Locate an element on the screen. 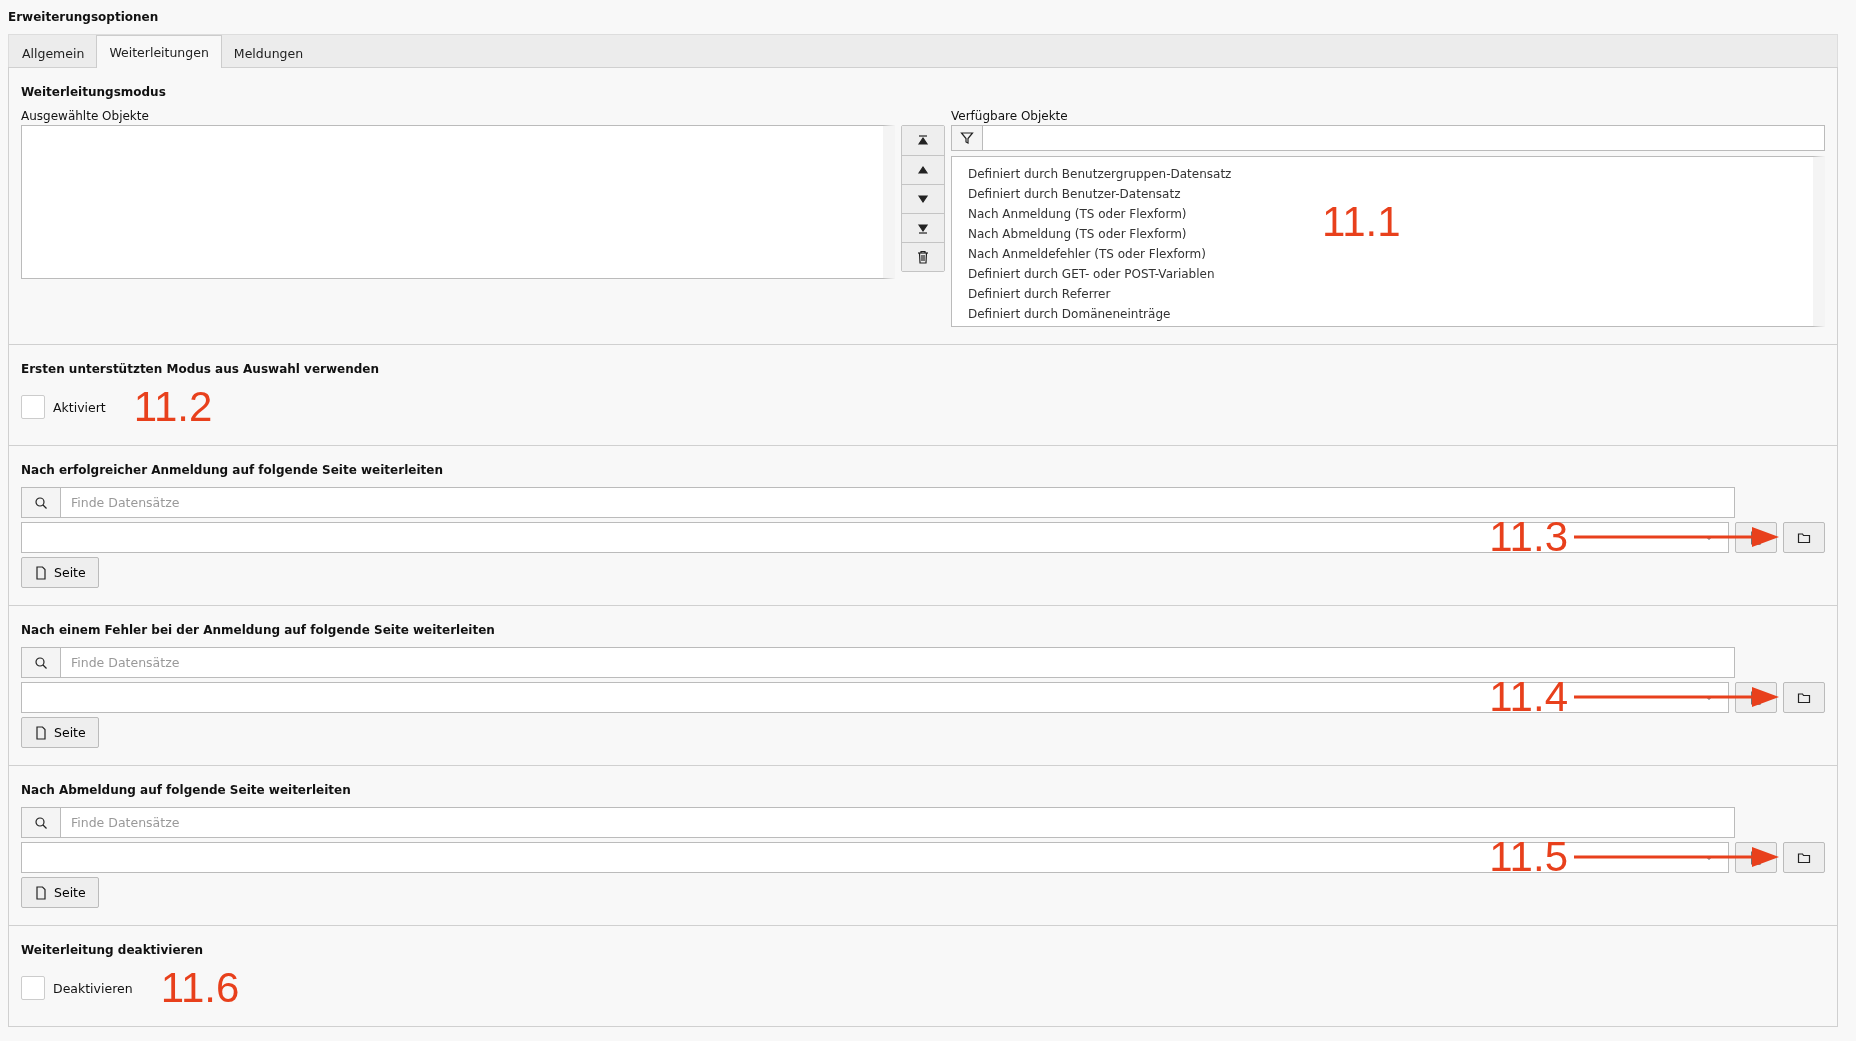  trash-icon is located at coordinates (923, 257).